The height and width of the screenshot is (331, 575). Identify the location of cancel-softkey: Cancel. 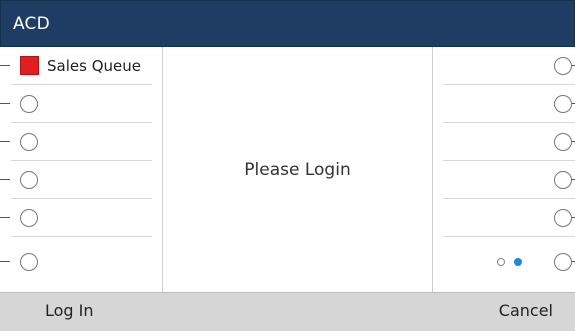
(526, 311).